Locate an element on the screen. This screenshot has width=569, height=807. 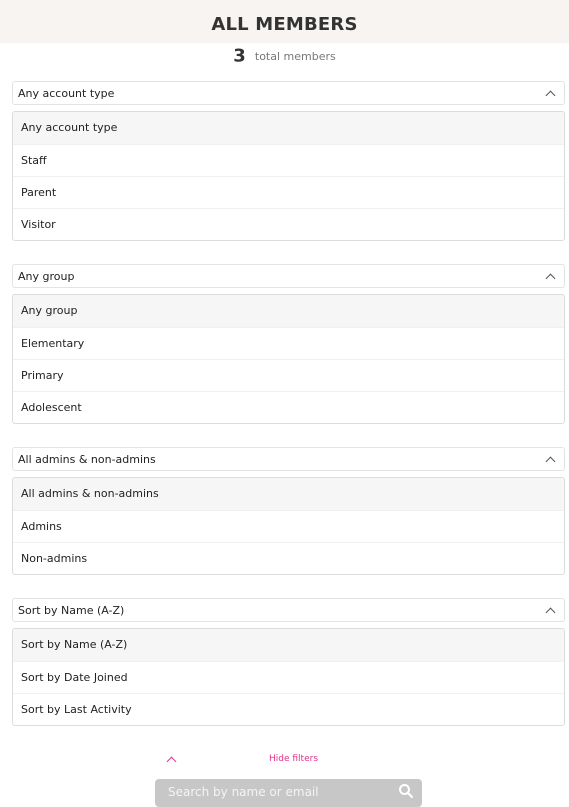
option-primary: Primary is located at coordinates (288, 375).